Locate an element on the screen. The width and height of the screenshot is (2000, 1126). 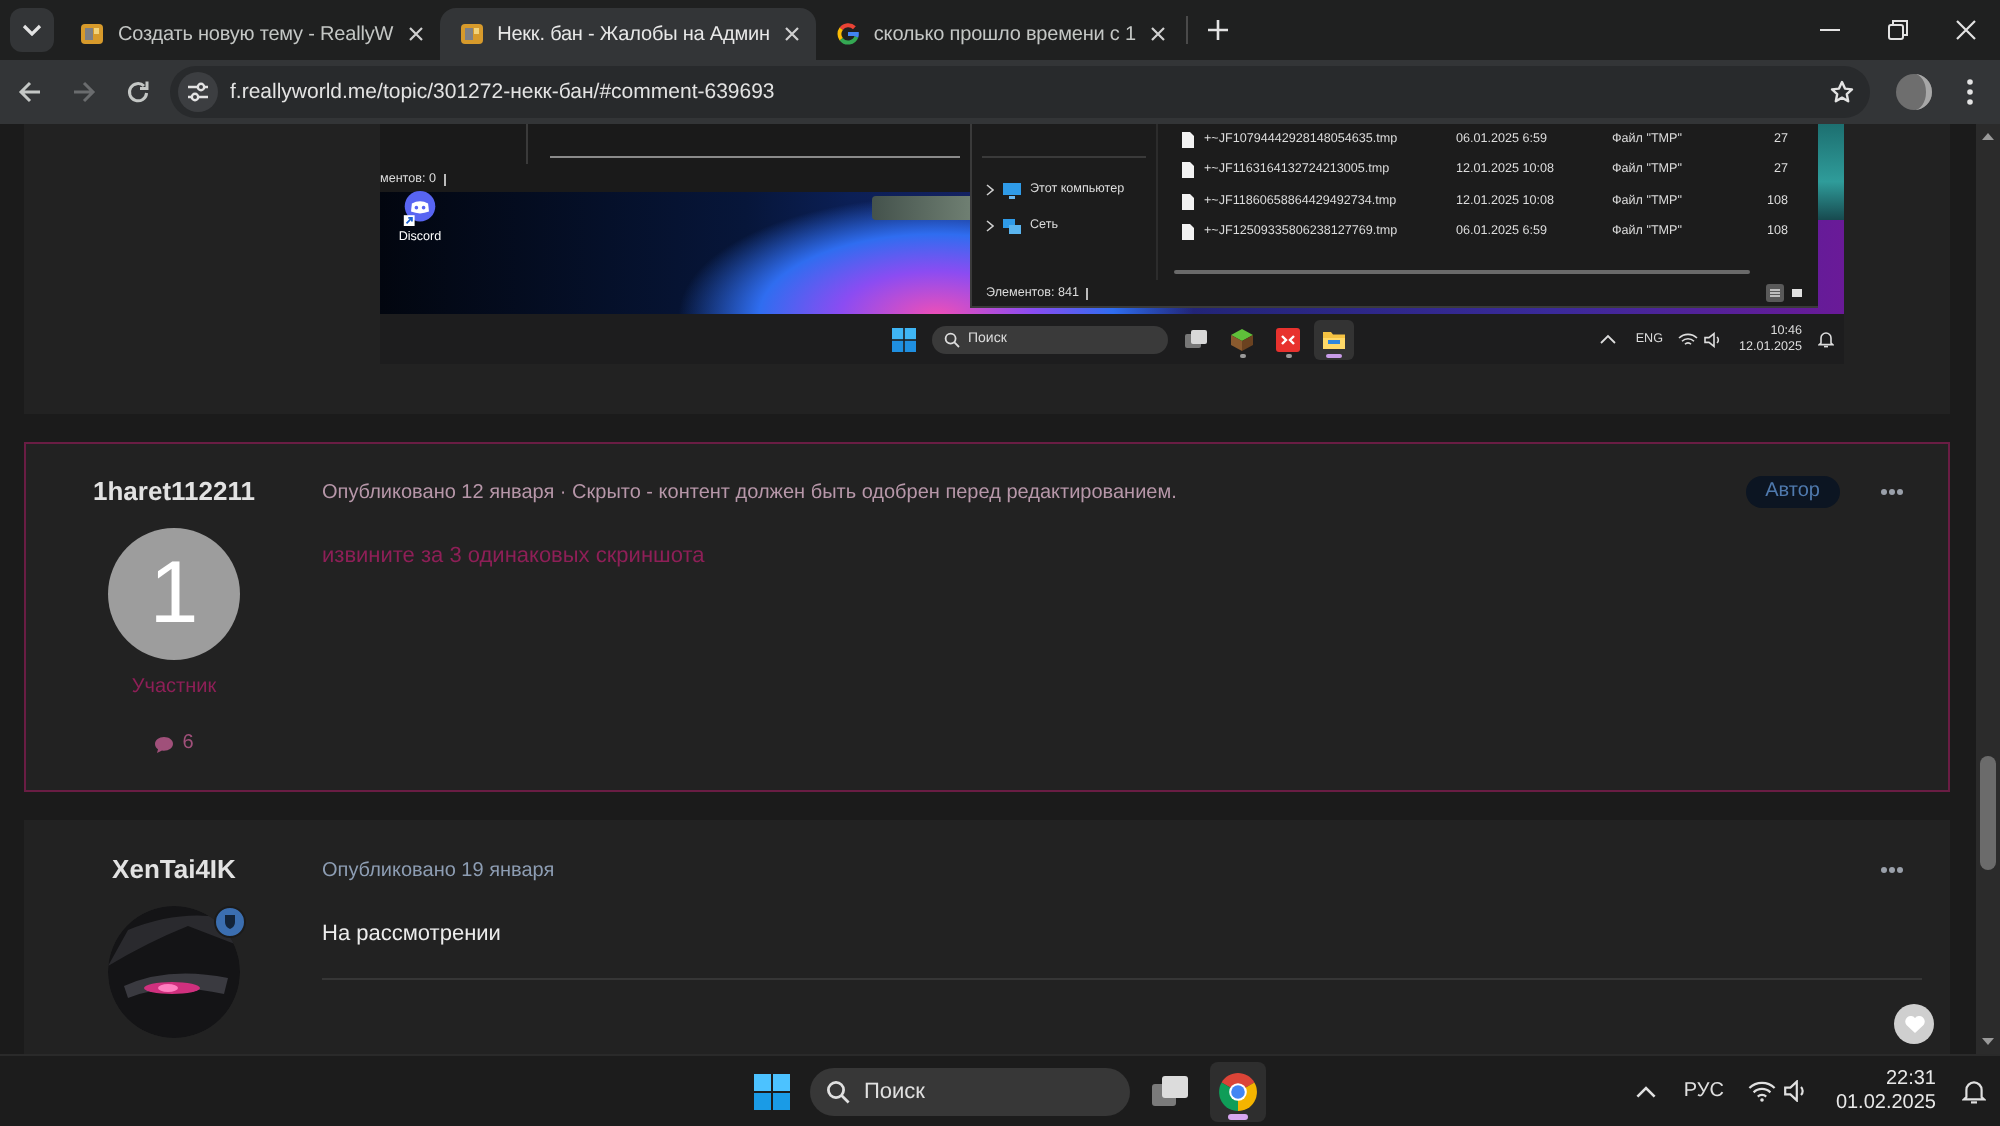
input-language: РУС is located at coordinates (1703, 1091).